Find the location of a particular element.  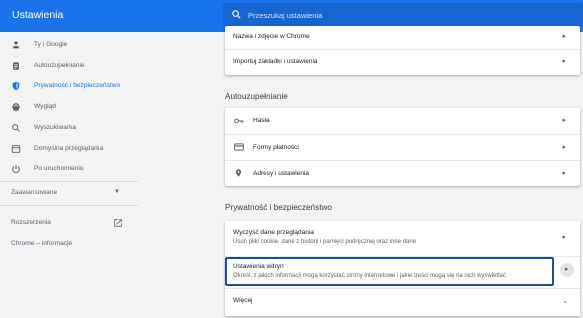

sidebar-item-label: Domyślna przeglądarka is located at coordinates (69, 148).